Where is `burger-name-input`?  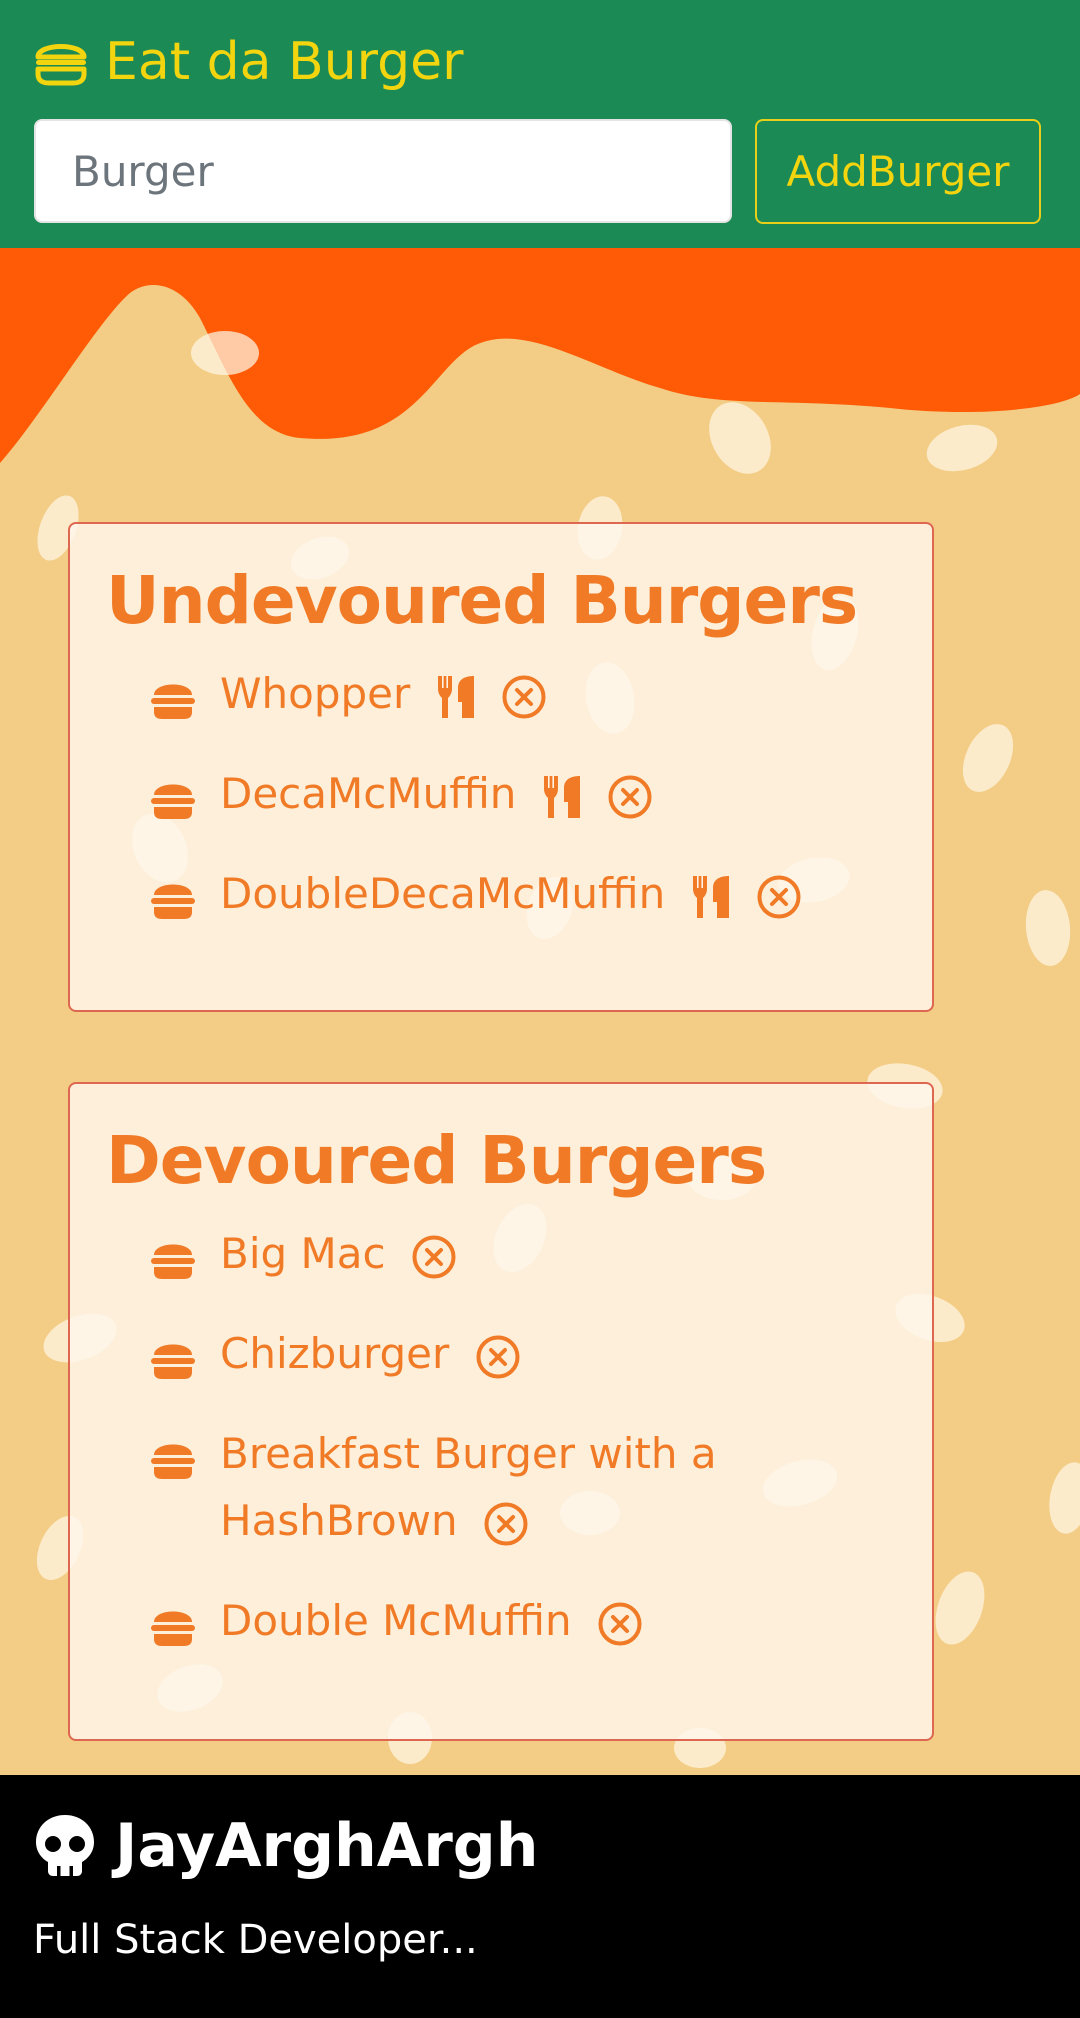
burger-name-input is located at coordinates (383, 171).